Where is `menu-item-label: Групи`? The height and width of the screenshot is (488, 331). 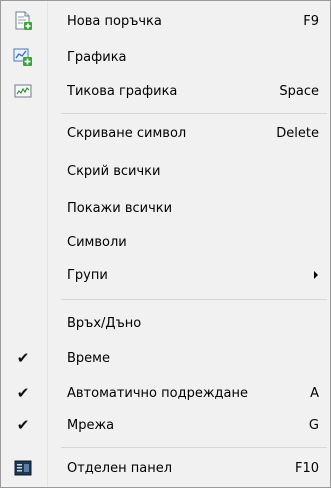
menu-item-label: Групи is located at coordinates (87, 275).